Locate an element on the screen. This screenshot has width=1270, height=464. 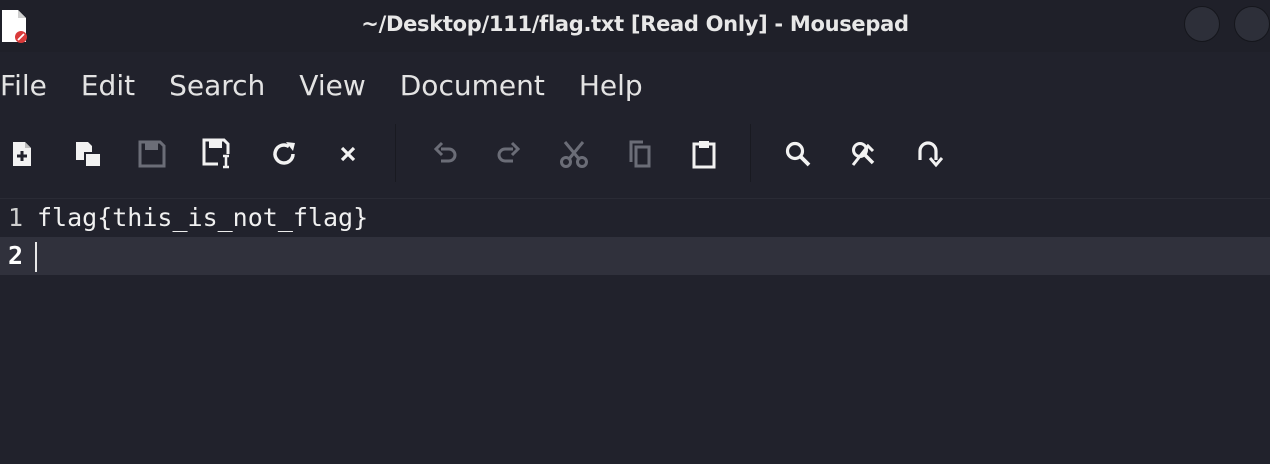
new-window-button is located at coordinates (88, 154).